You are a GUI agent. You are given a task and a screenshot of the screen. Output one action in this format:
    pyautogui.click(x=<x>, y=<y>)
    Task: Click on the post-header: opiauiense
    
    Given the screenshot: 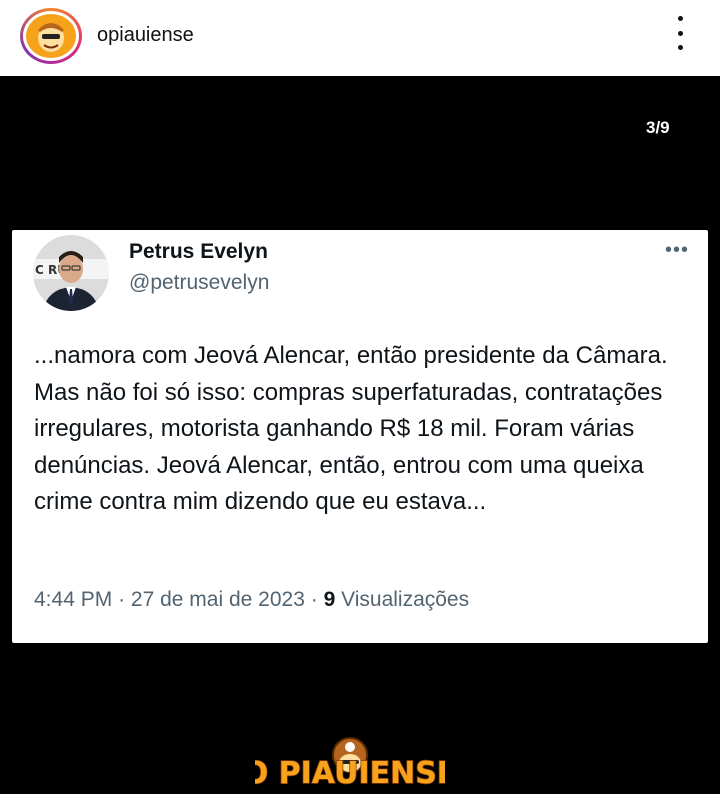 What is the action you would take?
    pyautogui.click(x=360, y=38)
    